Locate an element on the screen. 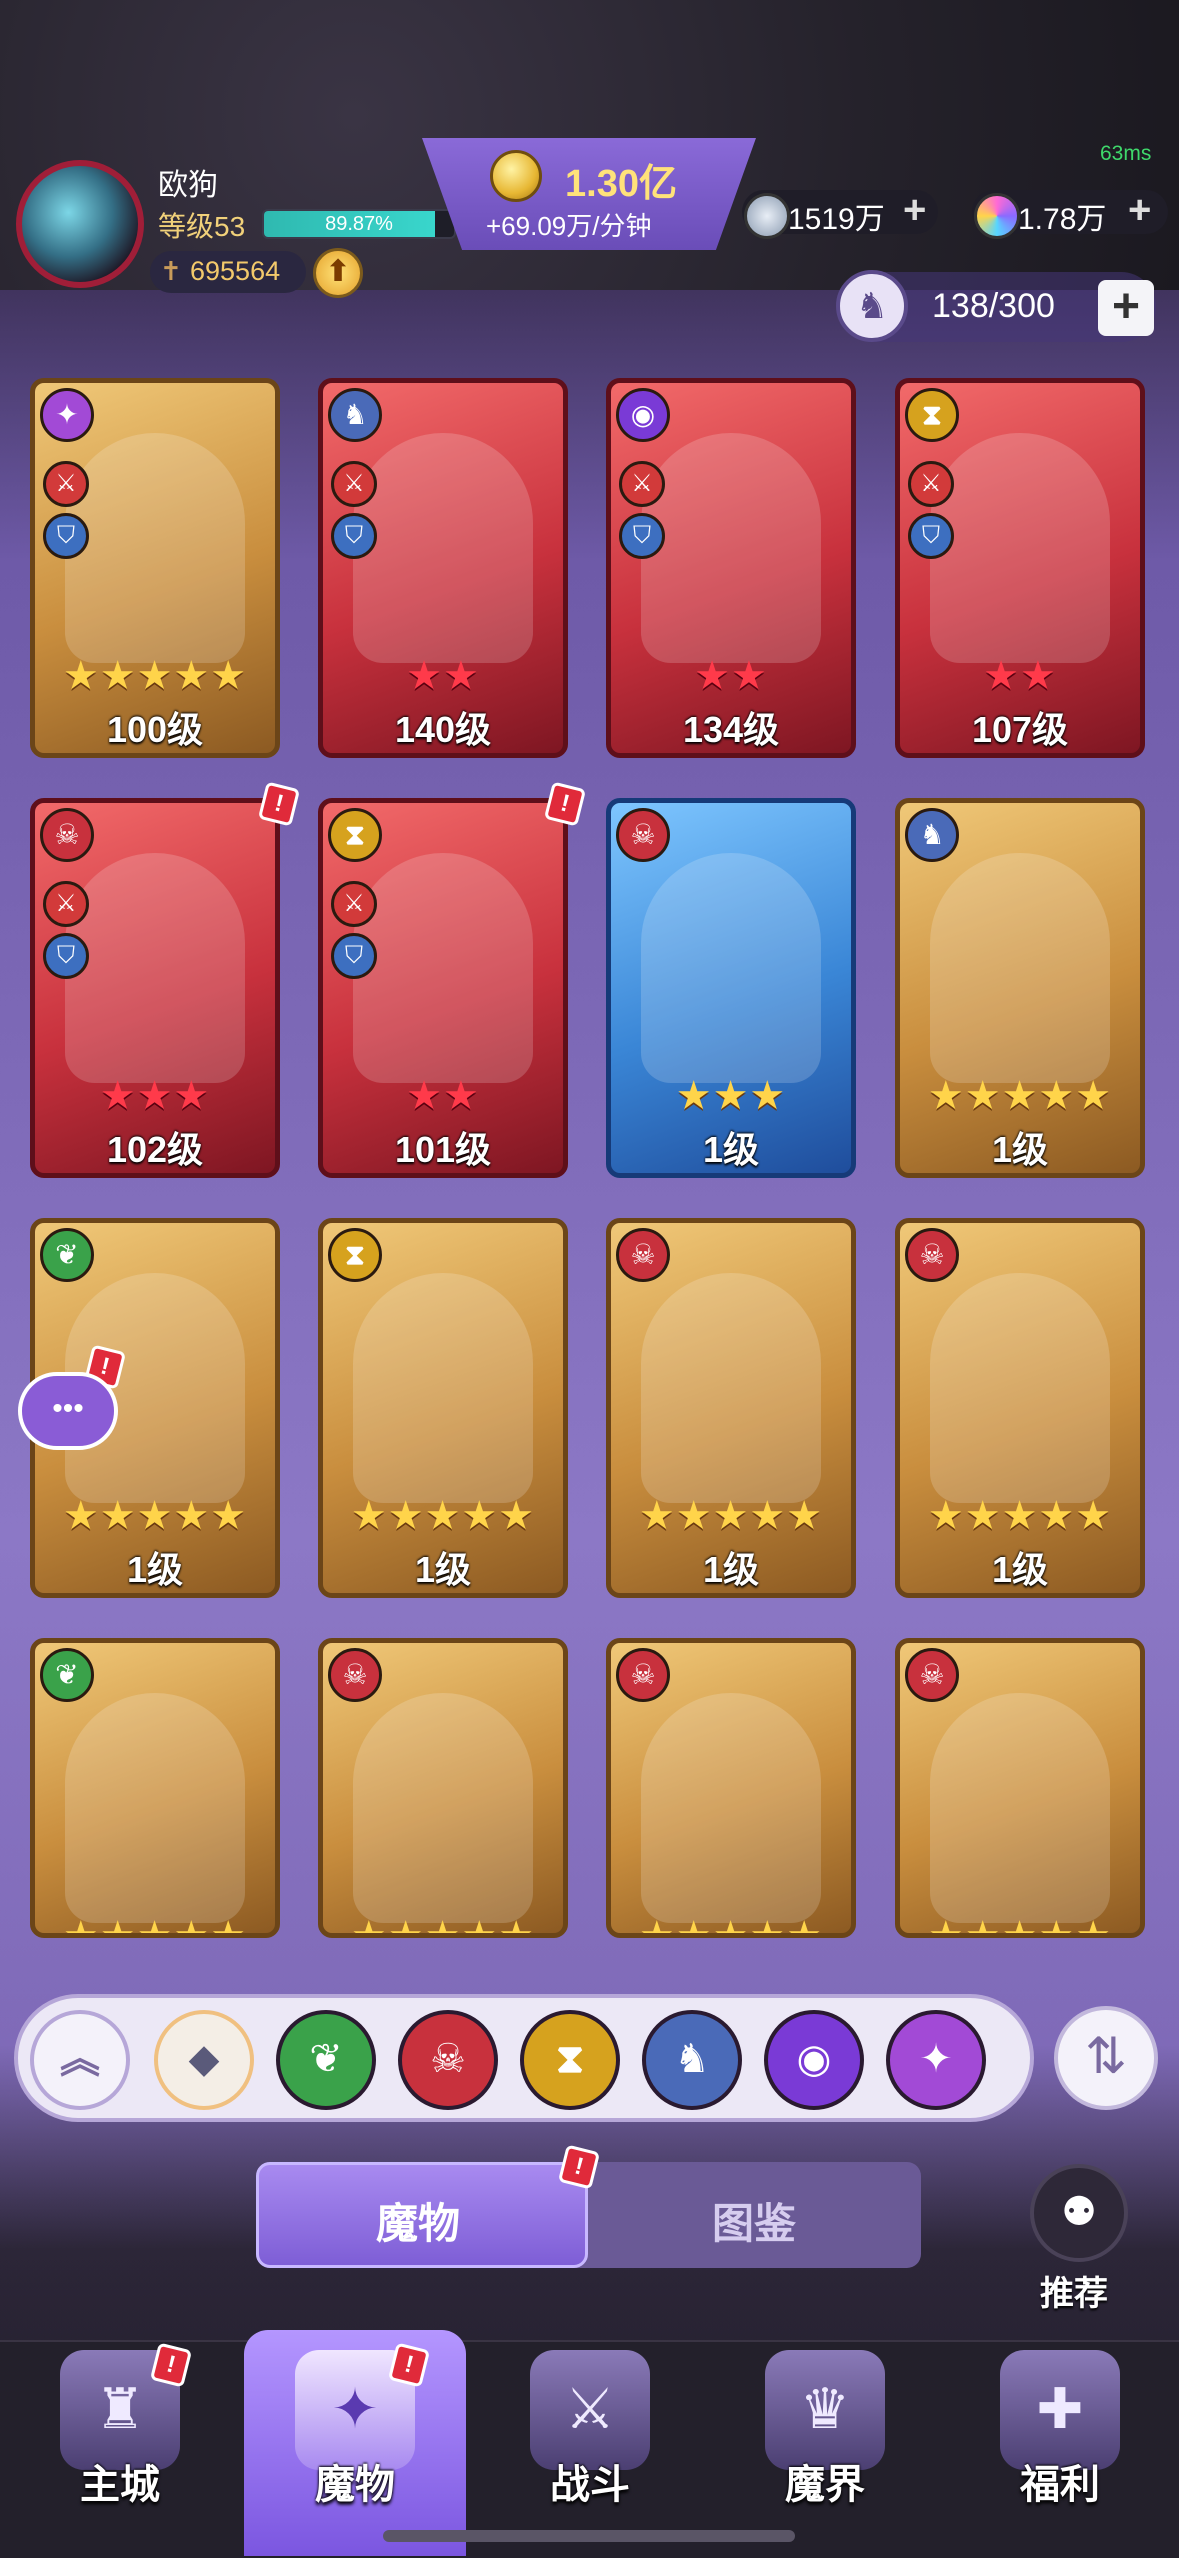 The height and width of the screenshot is (2558, 1179). filter-chaos-button: ✦ is located at coordinates (936, 2060).